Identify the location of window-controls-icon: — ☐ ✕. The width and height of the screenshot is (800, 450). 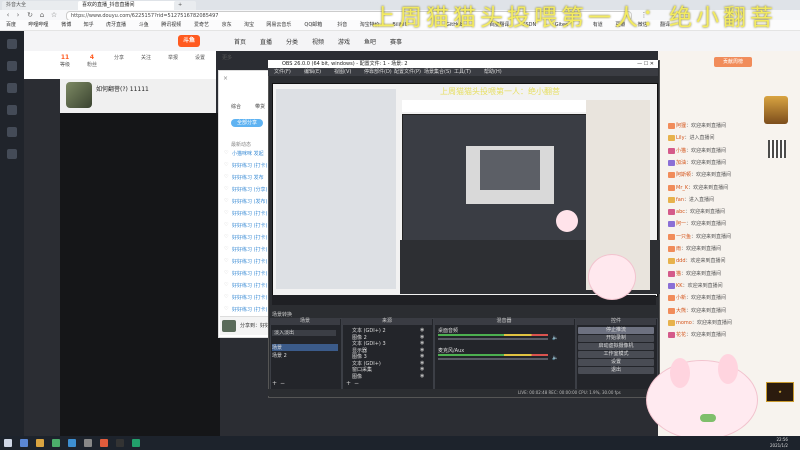
(645, 64).